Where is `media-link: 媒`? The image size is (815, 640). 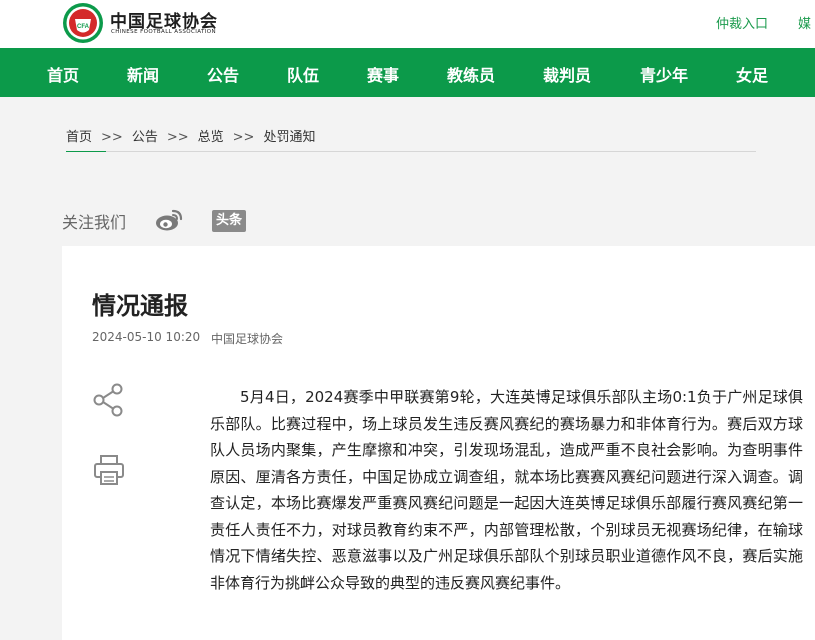
media-link: 媒 is located at coordinates (804, 22).